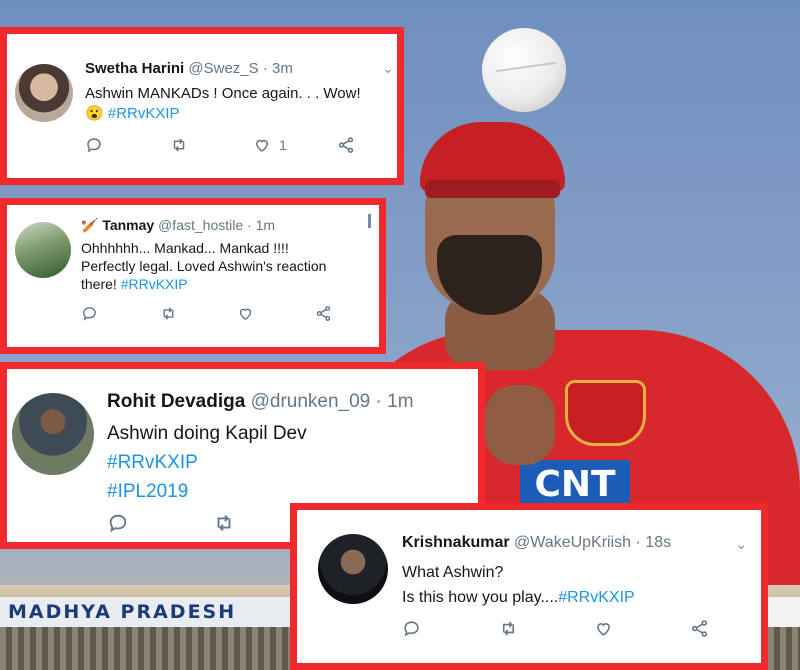 The image size is (800, 670). Describe the element at coordinates (176, 401) in the screenshot. I see `display-name: Rohit Devadiga` at that location.